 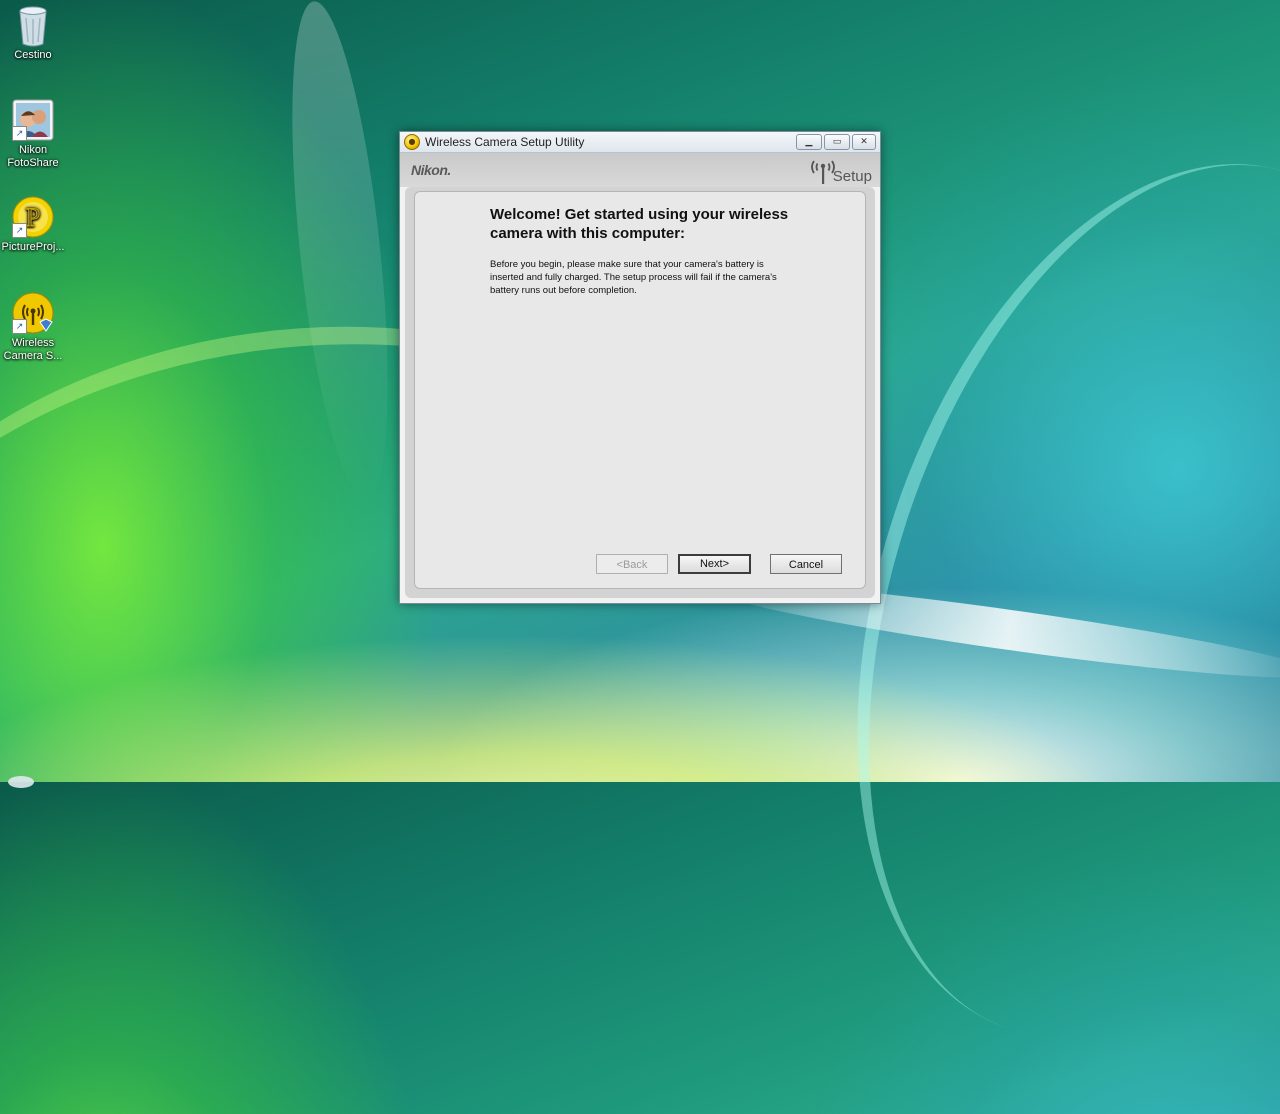 What do you see at coordinates (21, 782) in the screenshot?
I see `start-orb-peek` at bounding box center [21, 782].